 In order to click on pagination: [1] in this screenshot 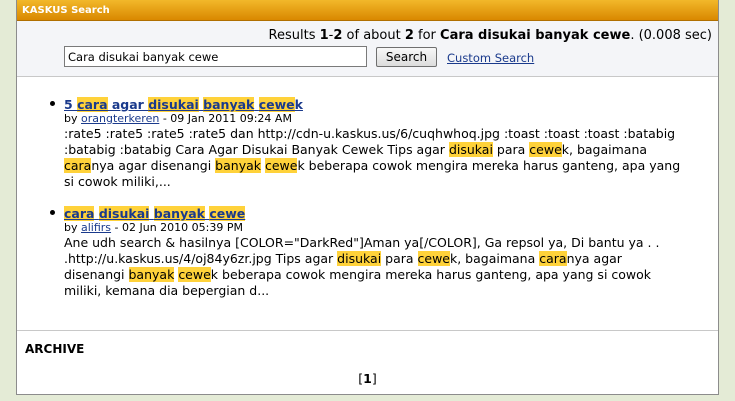, I will do `click(367, 378)`.